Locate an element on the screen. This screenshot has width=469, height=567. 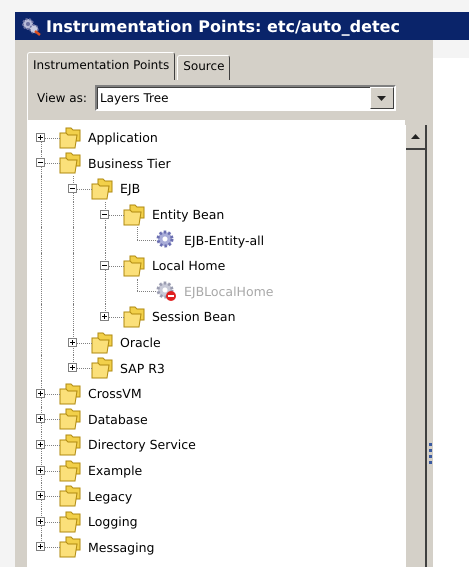
window-title: Instrumentation Points: etc/auto_detec is located at coordinates (223, 26).